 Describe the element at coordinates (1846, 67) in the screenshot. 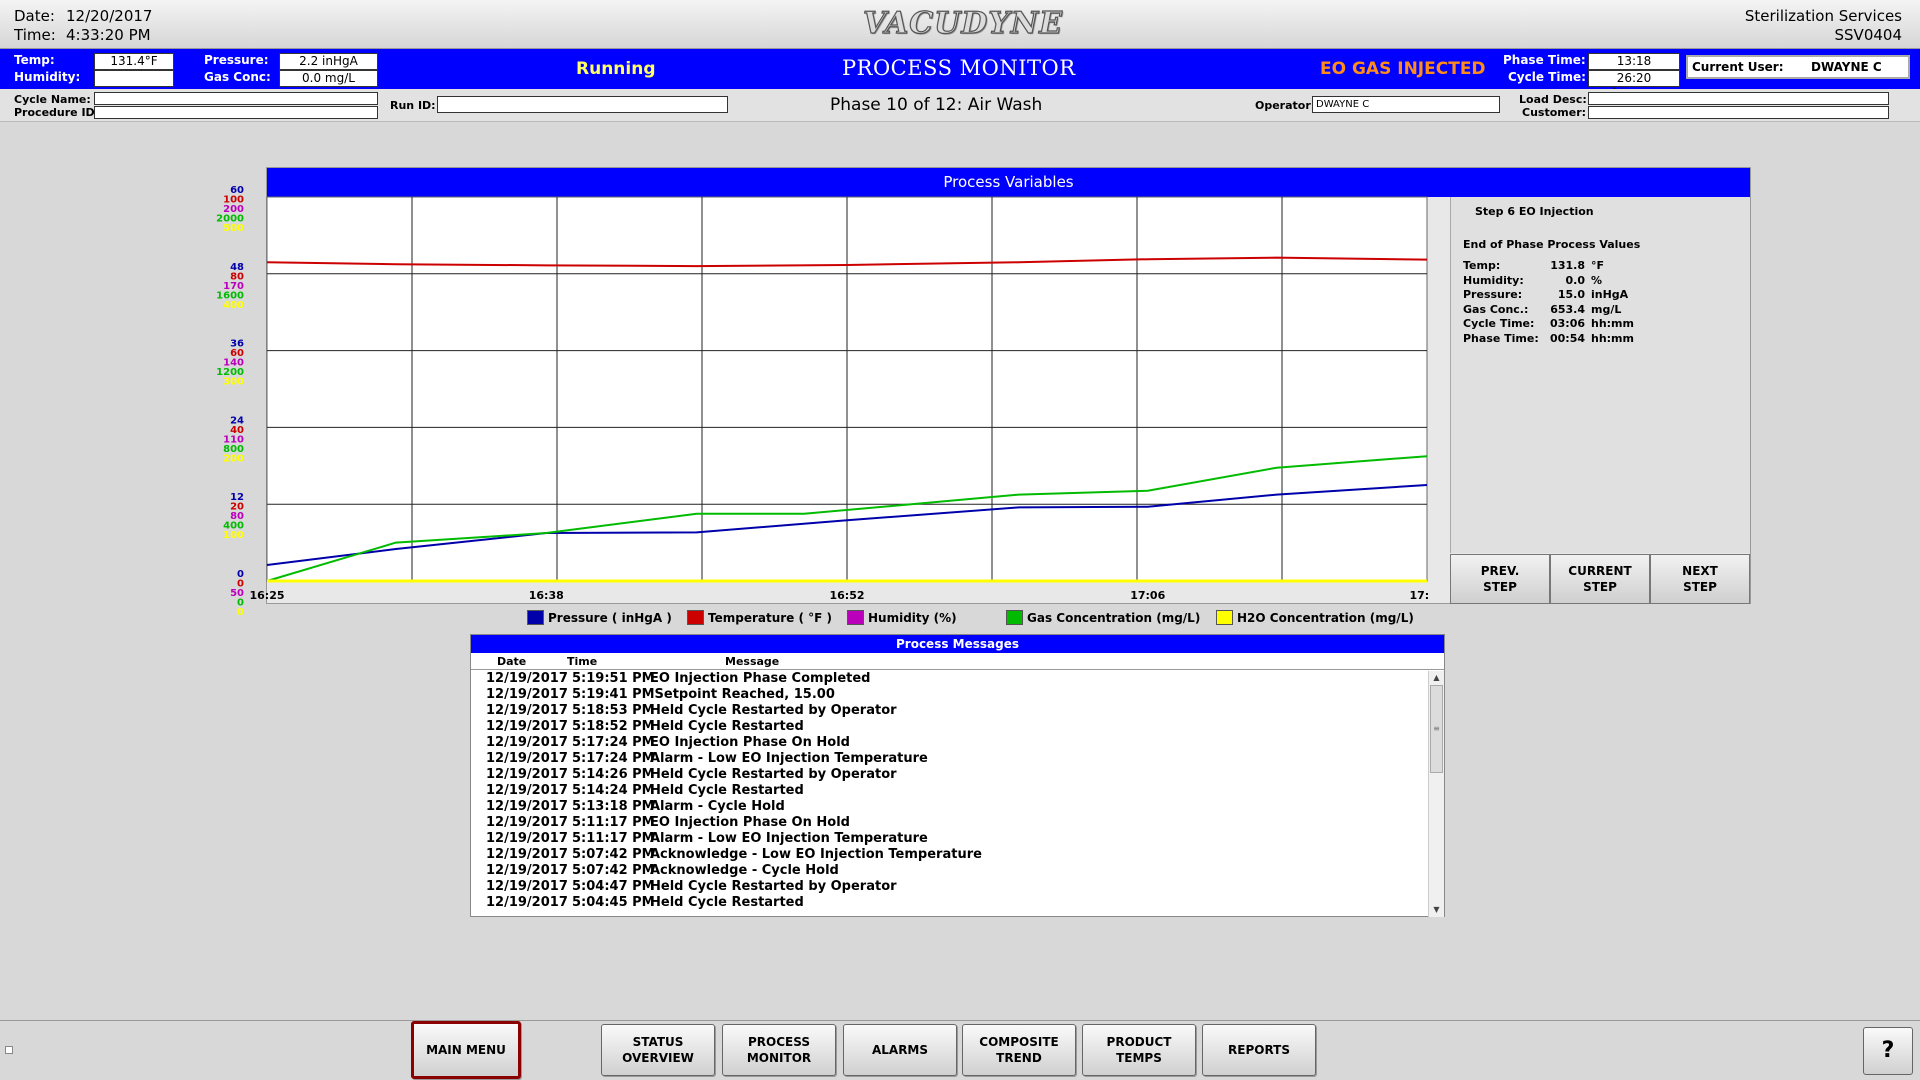

I see `current-user-value: DWAYNE C` at that location.